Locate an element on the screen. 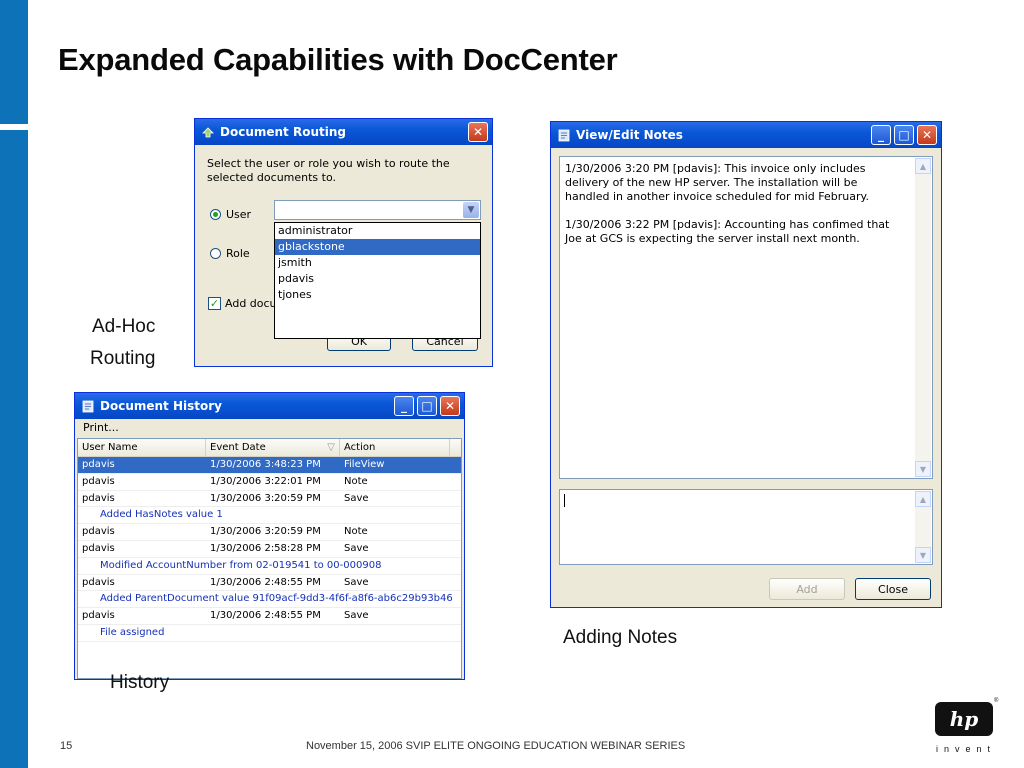 Image resolution: width=1024 pixels, height=768 pixels. hp-logo: hp is located at coordinates (964, 719).